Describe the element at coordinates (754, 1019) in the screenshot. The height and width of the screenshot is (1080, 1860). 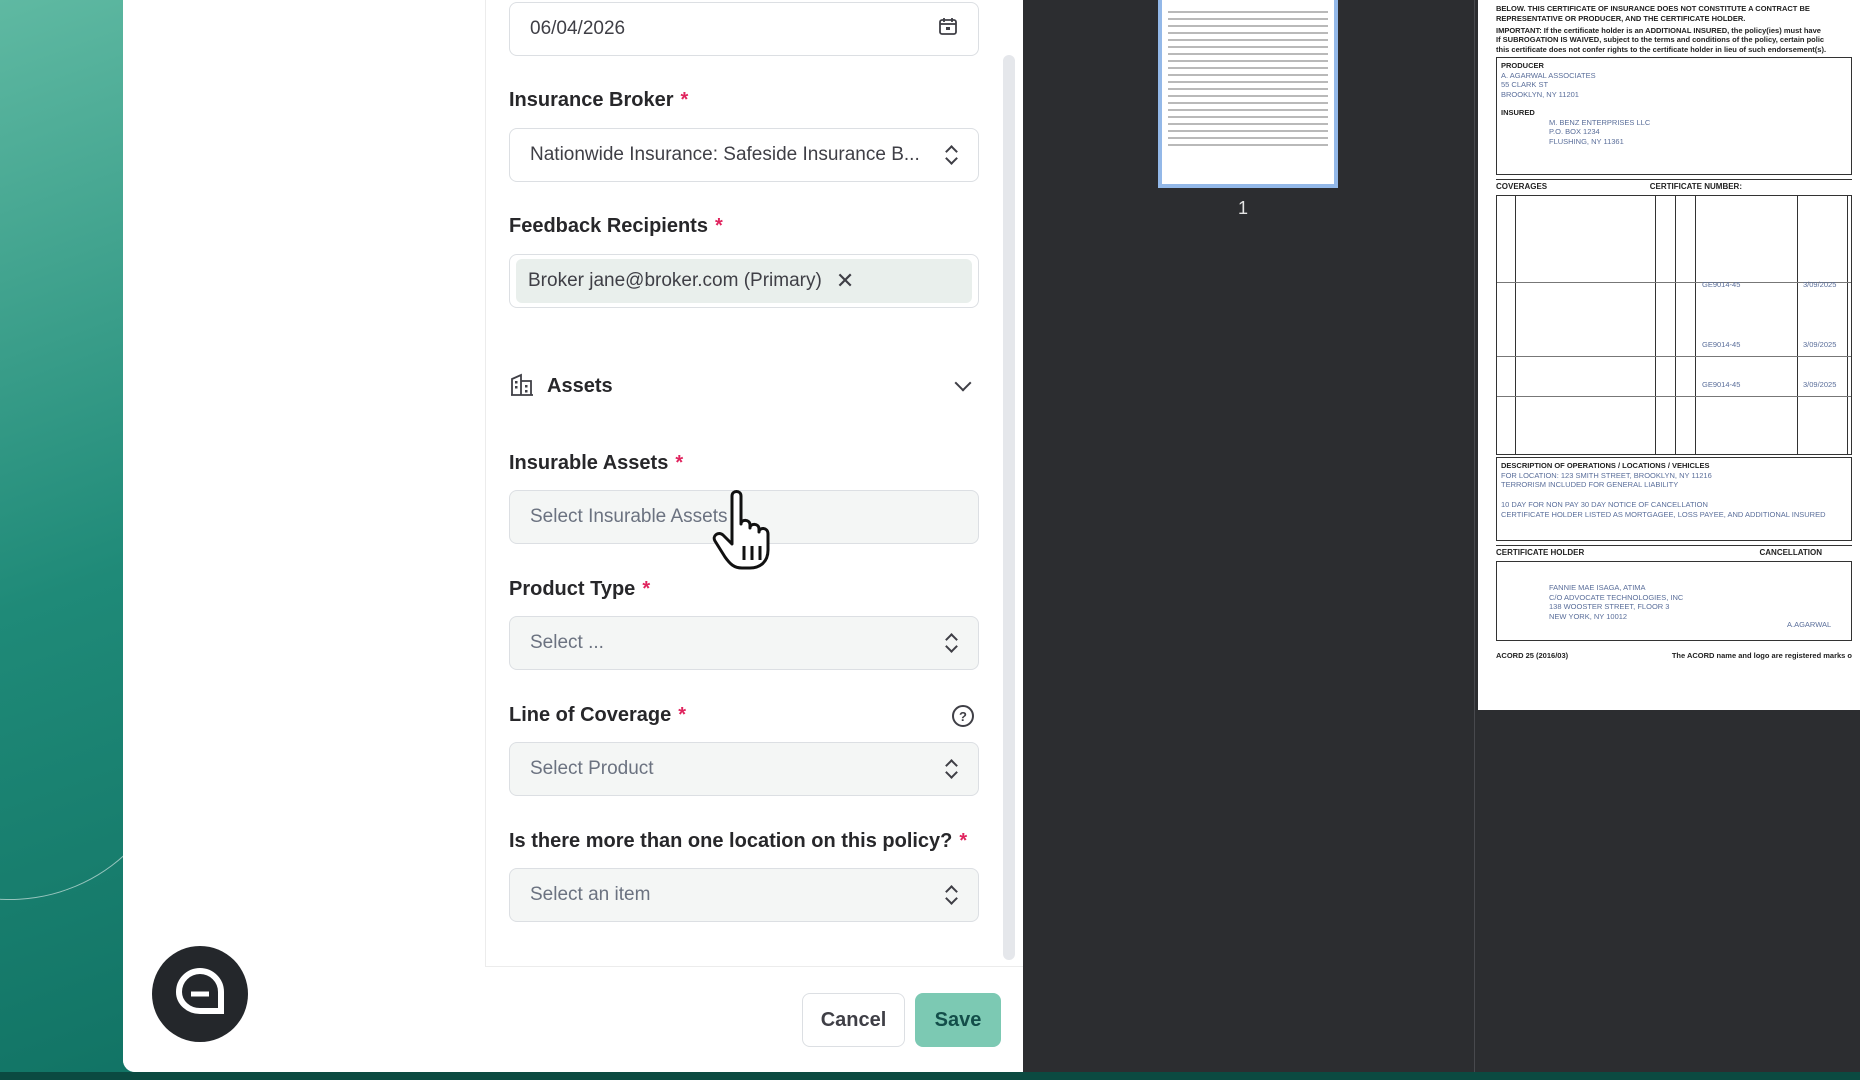
I see `form-footer: Cancel Save` at that location.